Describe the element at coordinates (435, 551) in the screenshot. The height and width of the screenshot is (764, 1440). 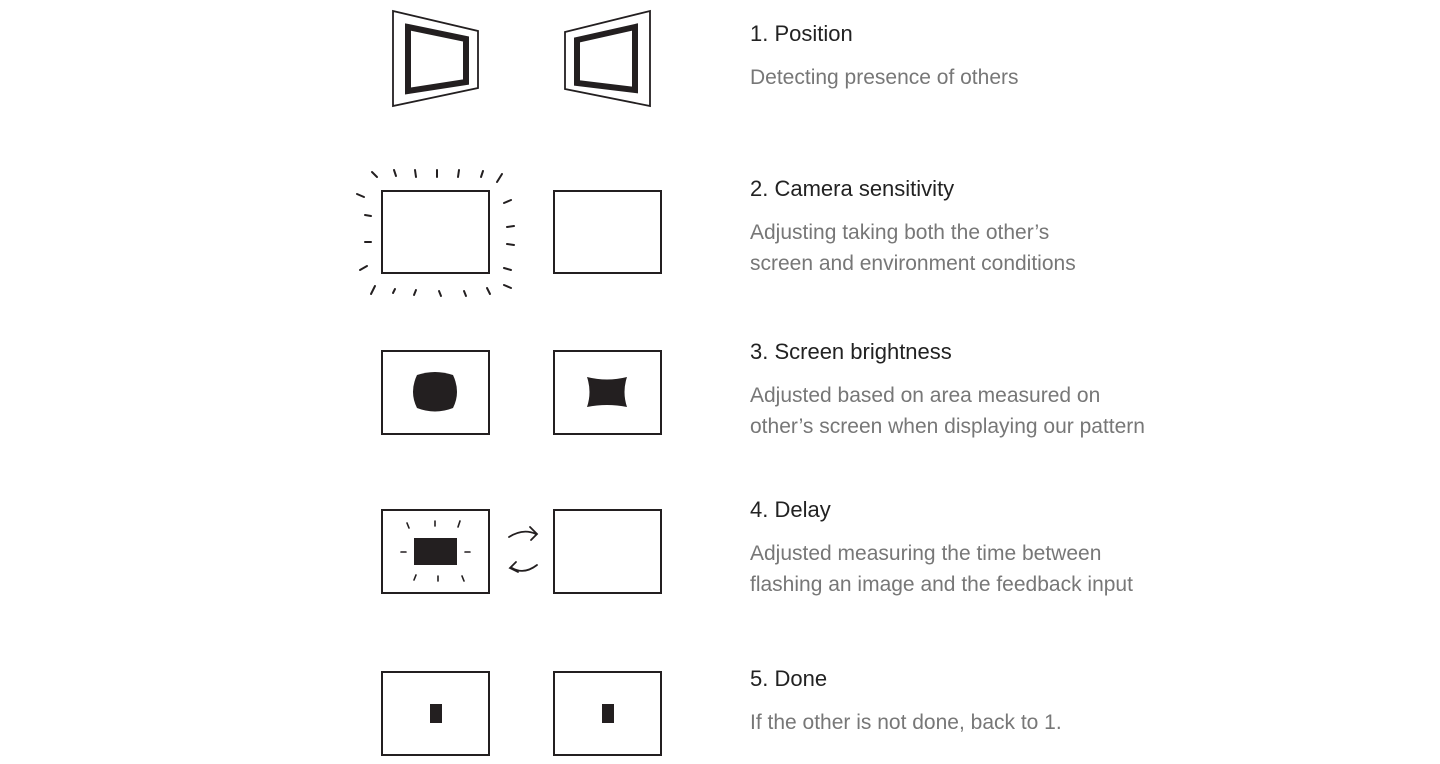
I see `flash-image` at that location.